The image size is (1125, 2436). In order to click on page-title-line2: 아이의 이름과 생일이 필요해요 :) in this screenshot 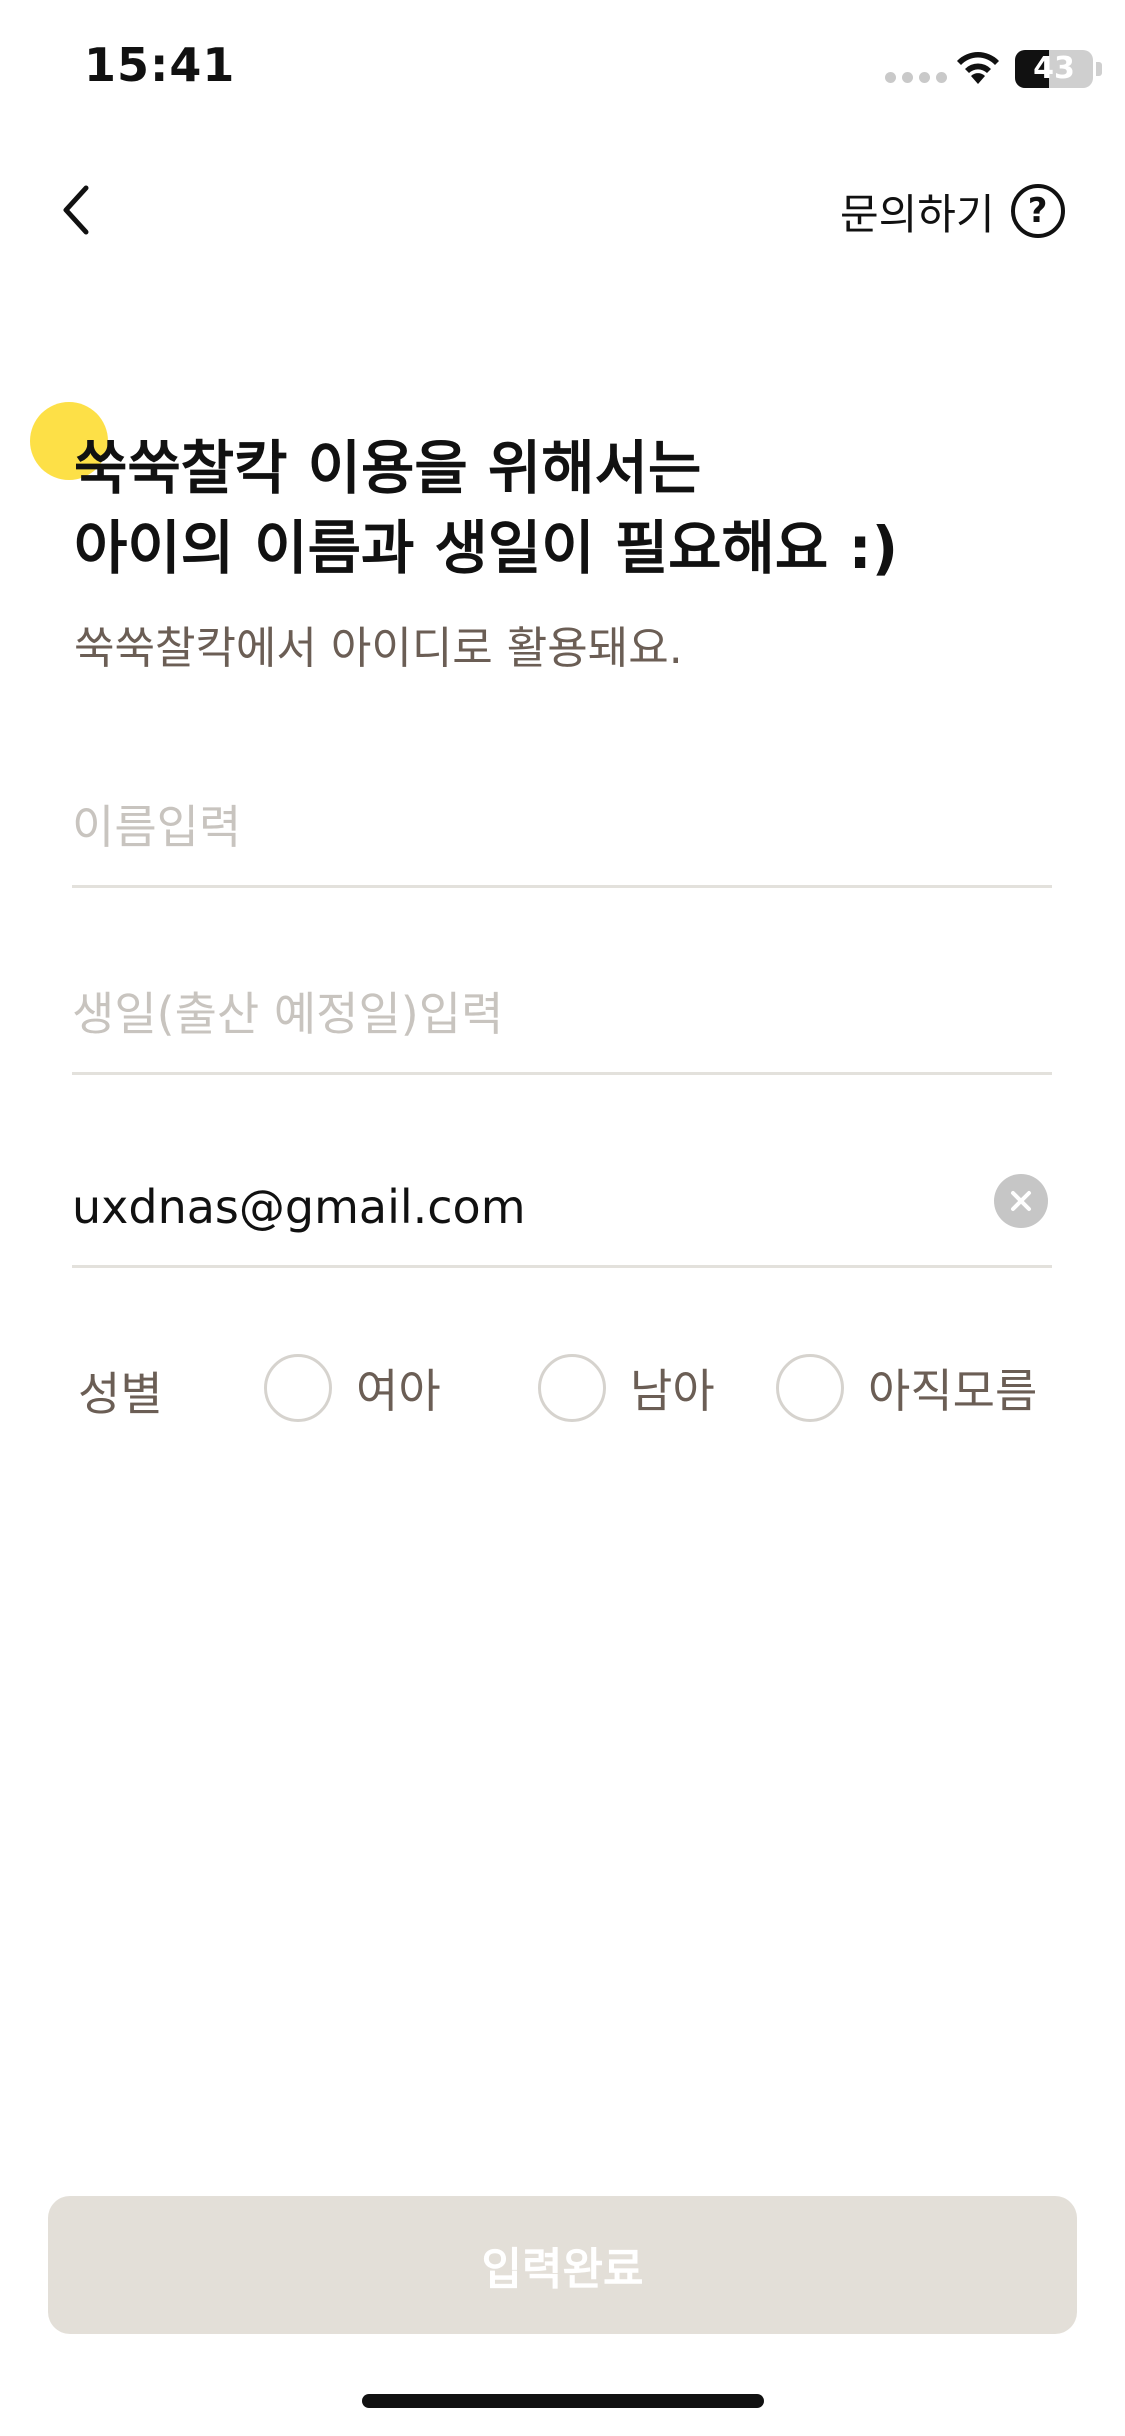, I will do `click(486, 548)`.